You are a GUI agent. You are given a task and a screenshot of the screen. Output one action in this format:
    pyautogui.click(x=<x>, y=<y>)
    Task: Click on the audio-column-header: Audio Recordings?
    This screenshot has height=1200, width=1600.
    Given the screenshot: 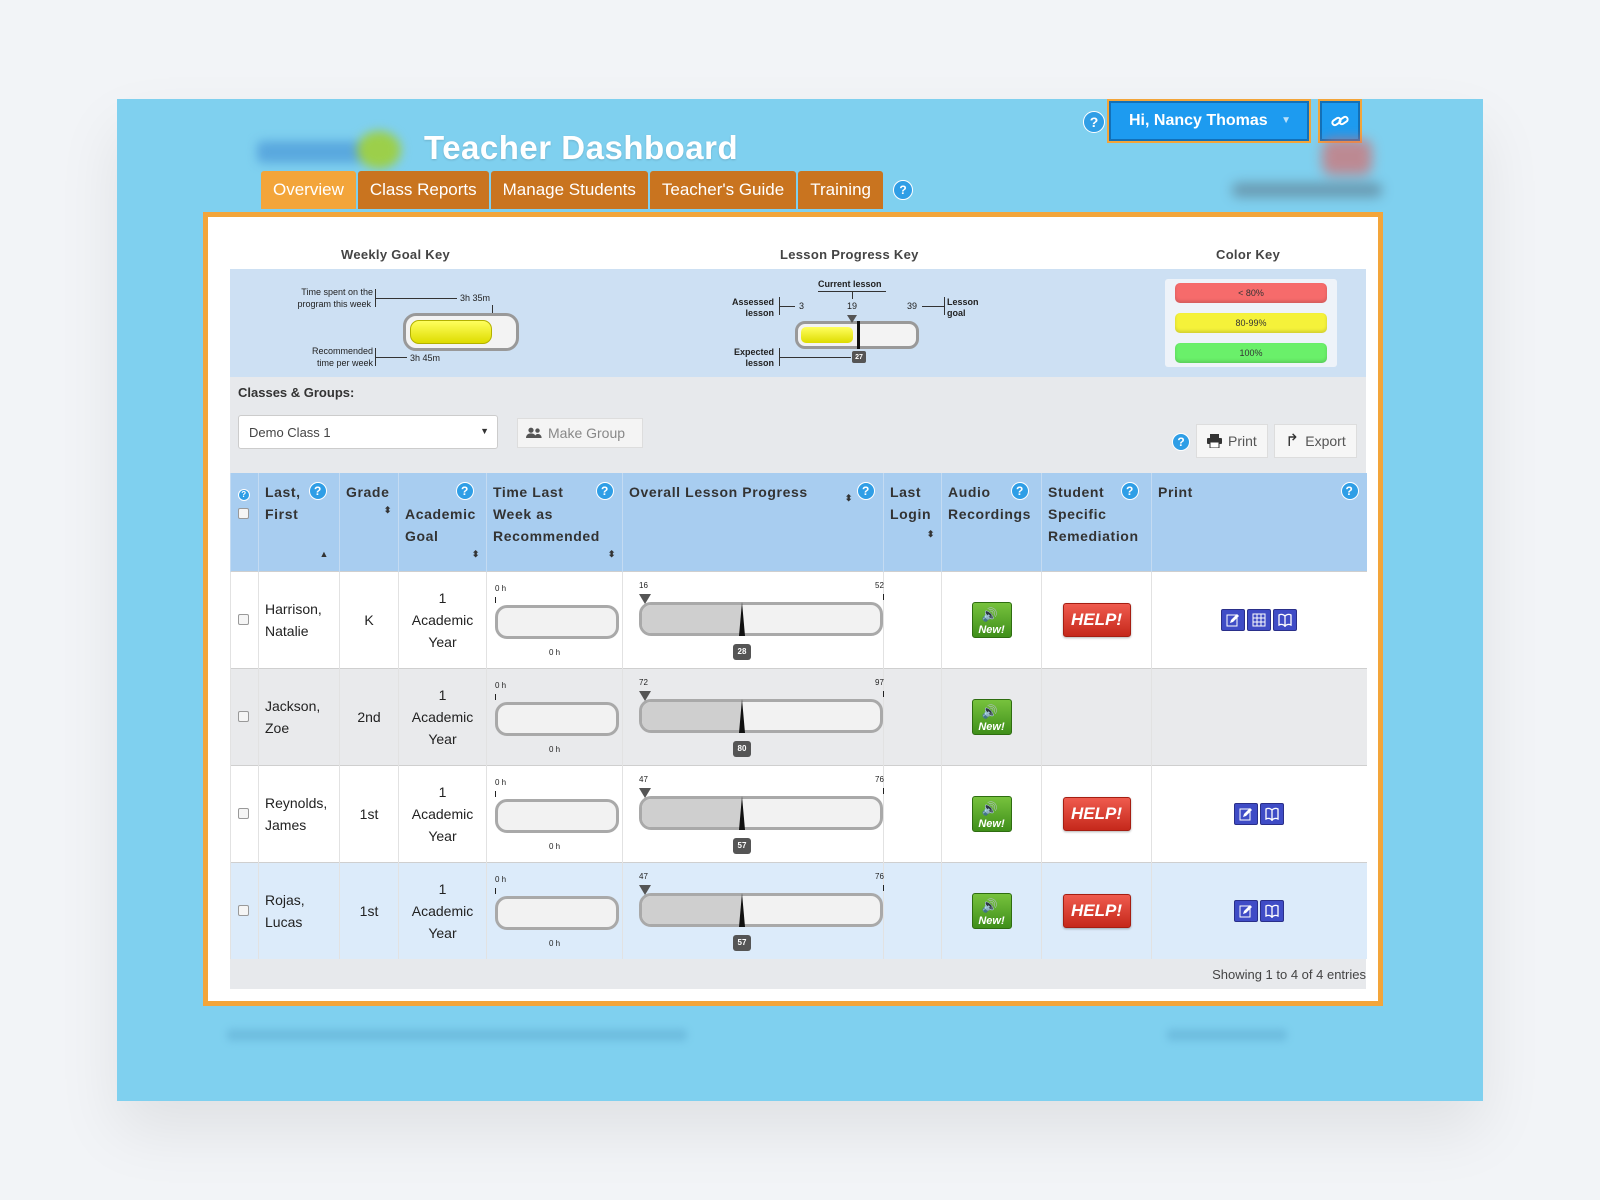 What is the action you would take?
    pyautogui.click(x=991, y=522)
    